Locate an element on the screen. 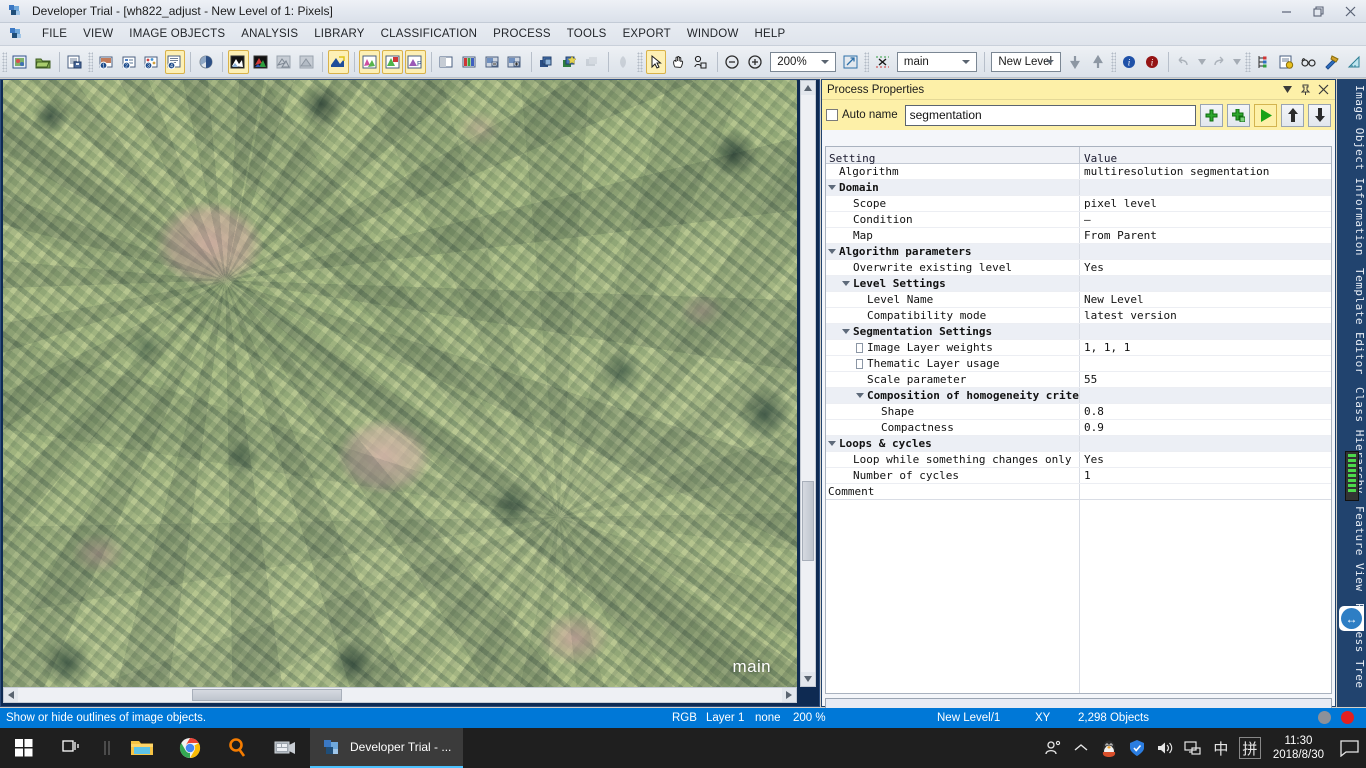  split-view-icon is located at coordinates (447, 62).